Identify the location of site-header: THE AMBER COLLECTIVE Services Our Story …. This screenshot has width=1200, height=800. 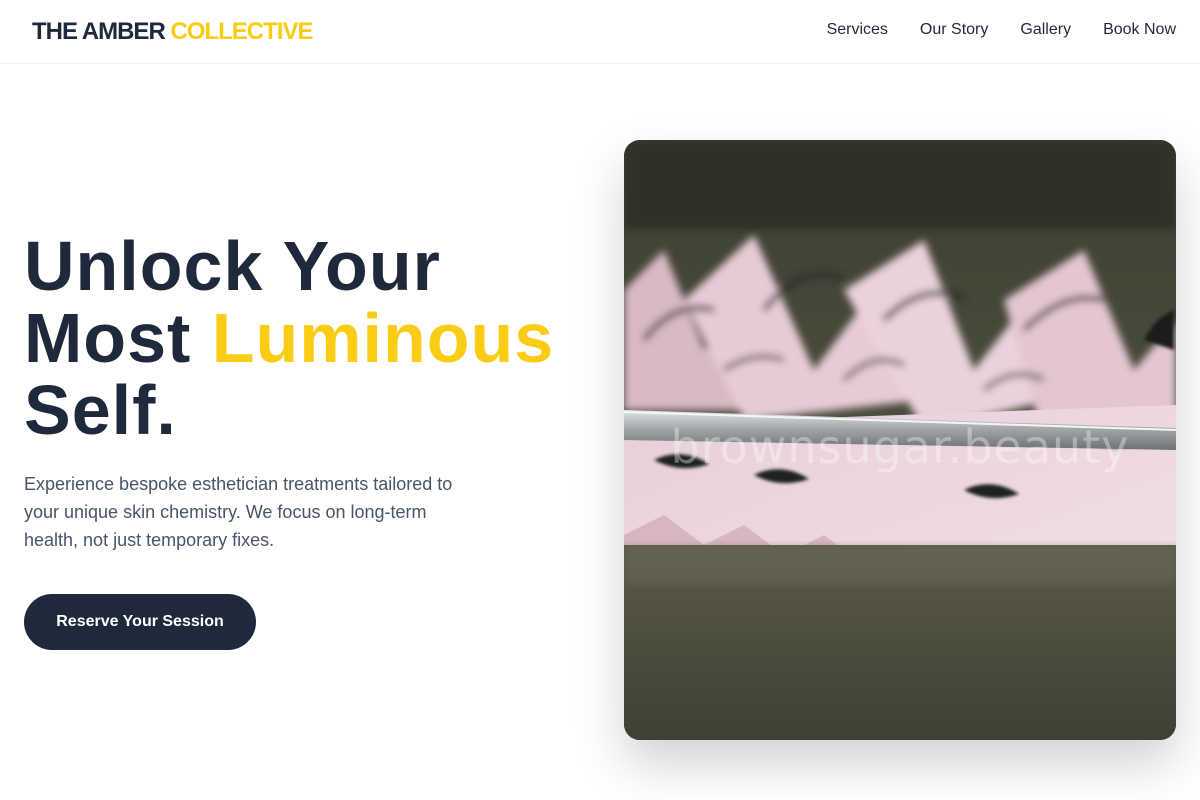
(600, 32).